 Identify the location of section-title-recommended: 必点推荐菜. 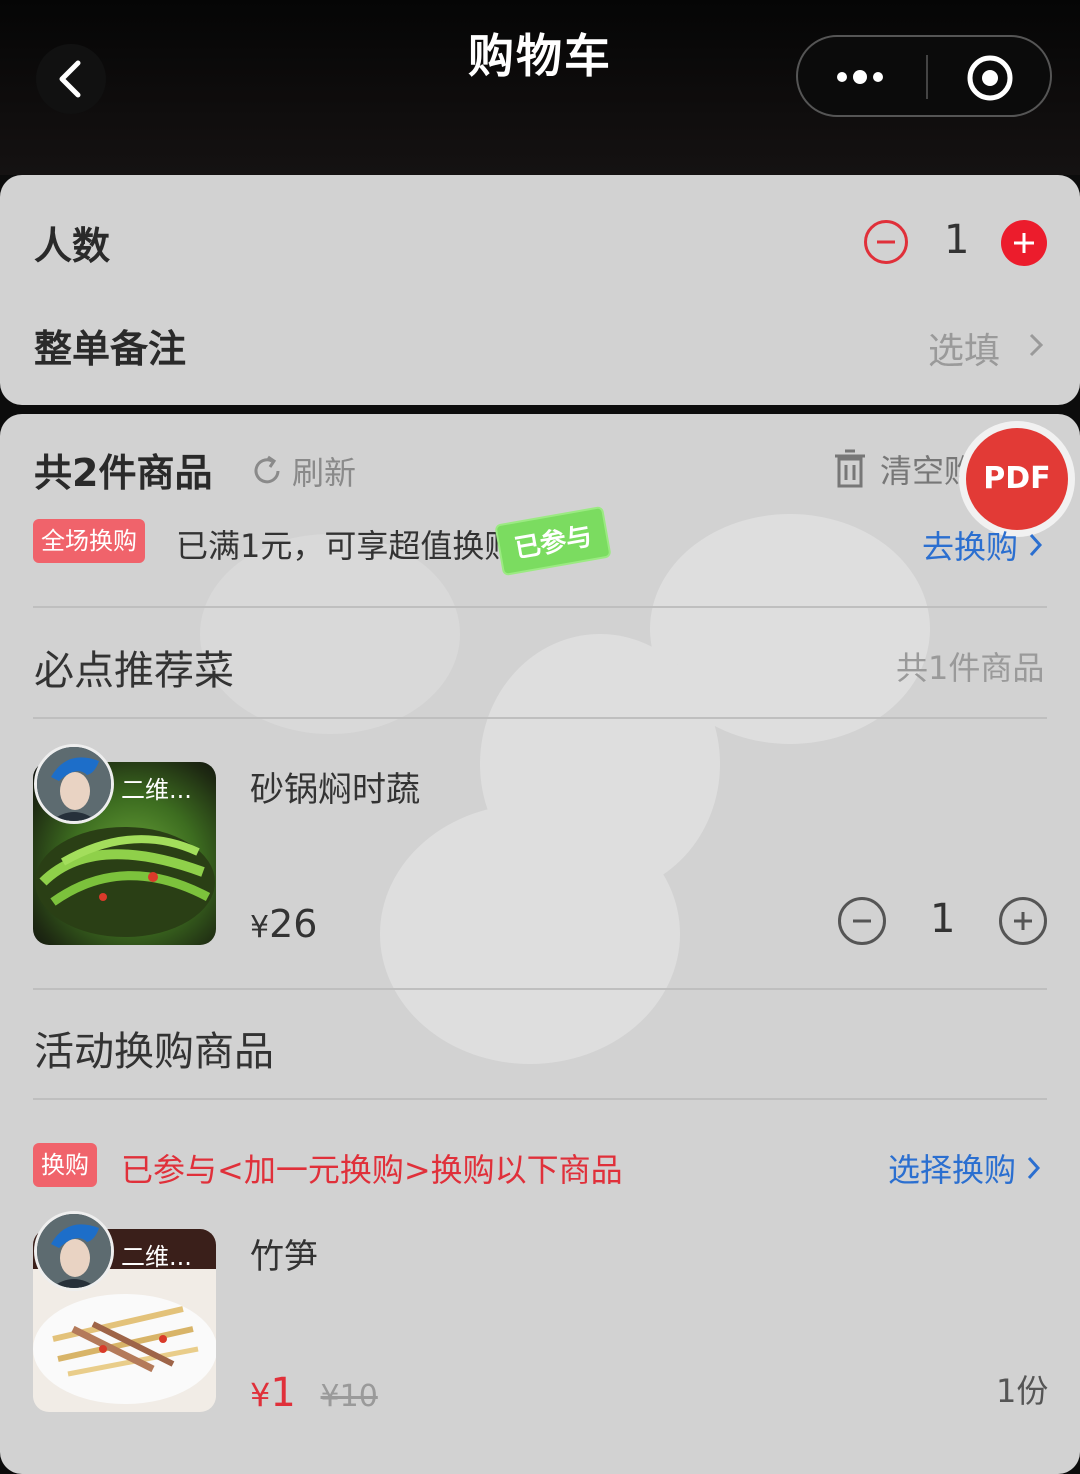
(134, 671).